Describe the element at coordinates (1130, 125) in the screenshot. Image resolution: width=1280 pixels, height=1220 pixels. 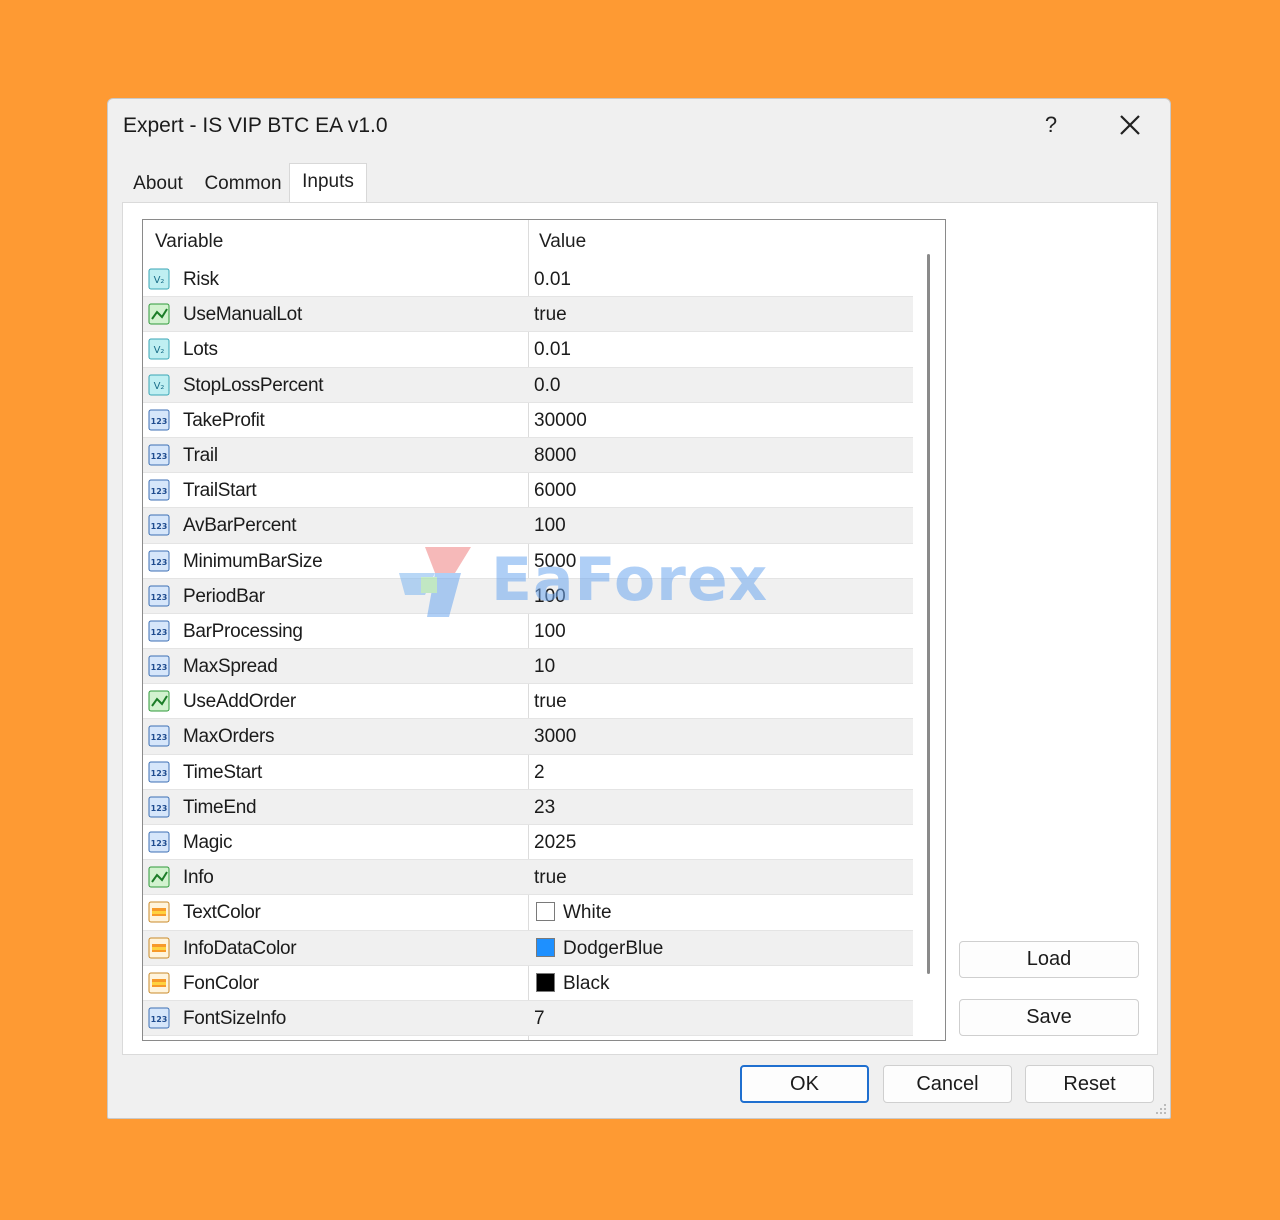
I see `close-button` at that location.